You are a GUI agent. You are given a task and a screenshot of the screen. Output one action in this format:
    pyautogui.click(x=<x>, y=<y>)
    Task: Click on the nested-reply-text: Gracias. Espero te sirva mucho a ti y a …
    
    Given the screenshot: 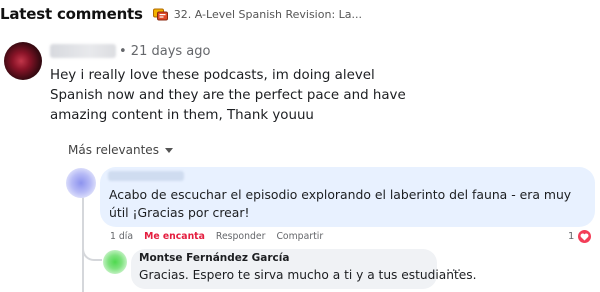 What is the action you would take?
    pyautogui.click(x=308, y=275)
    